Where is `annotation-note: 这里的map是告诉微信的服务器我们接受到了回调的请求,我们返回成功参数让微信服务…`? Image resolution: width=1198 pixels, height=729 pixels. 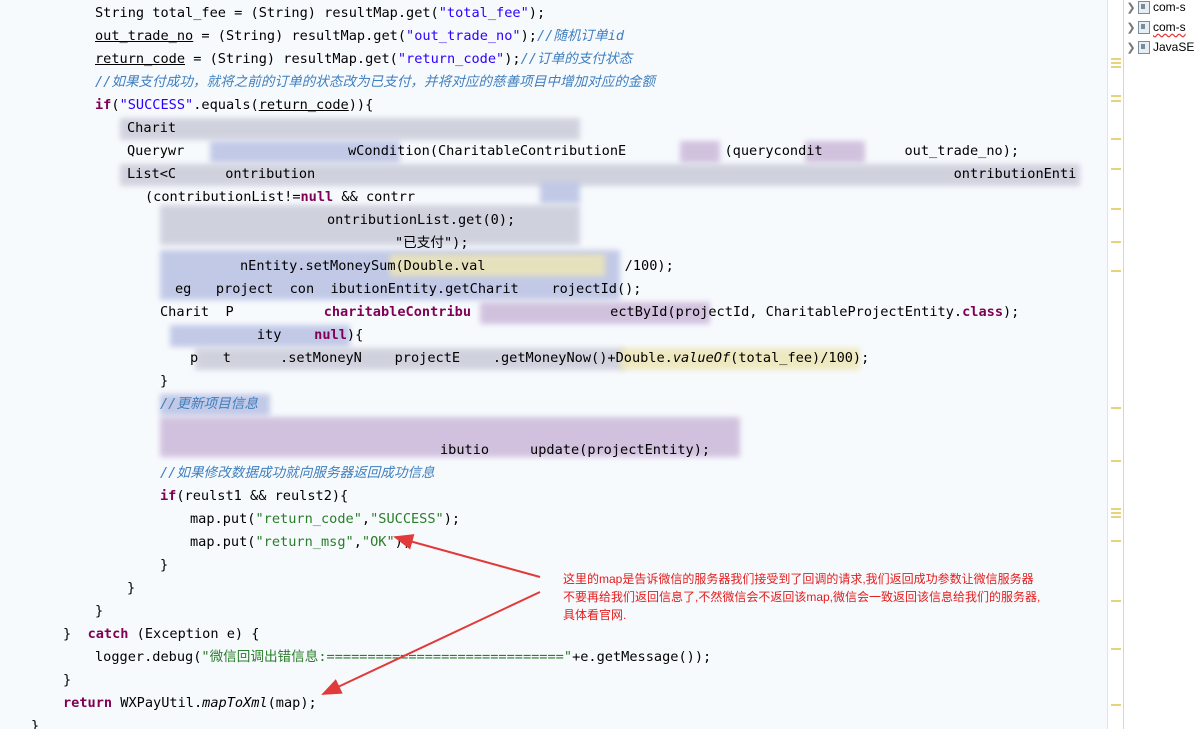
annotation-note: 这里的map是告诉微信的服务器我们接受到了回调的请求,我们返回成功参数让微信服务… is located at coordinates (802, 597).